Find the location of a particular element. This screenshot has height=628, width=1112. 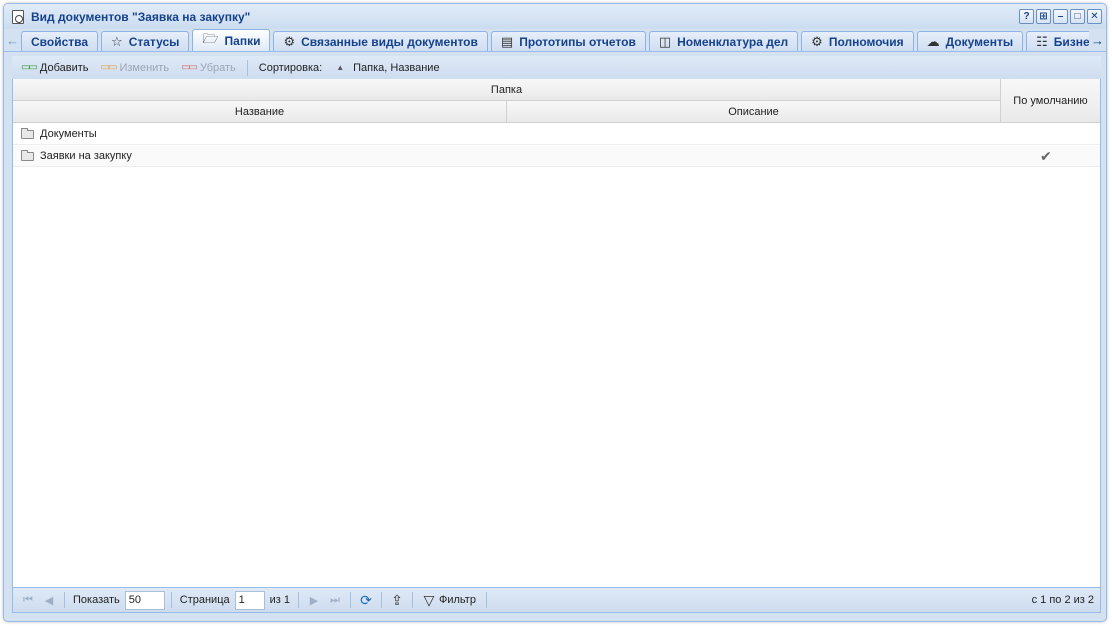

add-label: Добавить is located at coordinates (64, 67).